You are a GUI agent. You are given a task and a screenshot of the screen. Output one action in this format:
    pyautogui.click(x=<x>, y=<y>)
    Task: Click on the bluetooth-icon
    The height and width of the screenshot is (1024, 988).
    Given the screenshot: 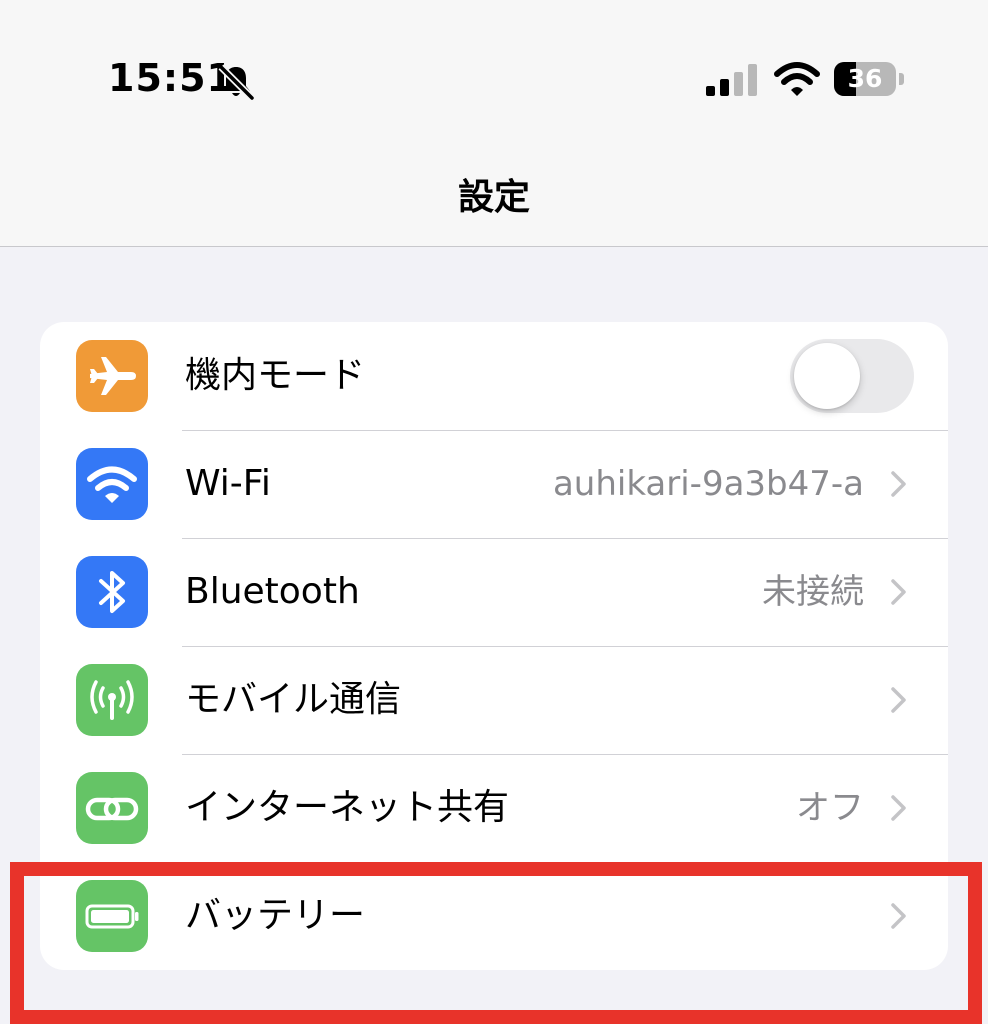 What is the action you would take?
    pyautogui.click(x=112, y=592)
    